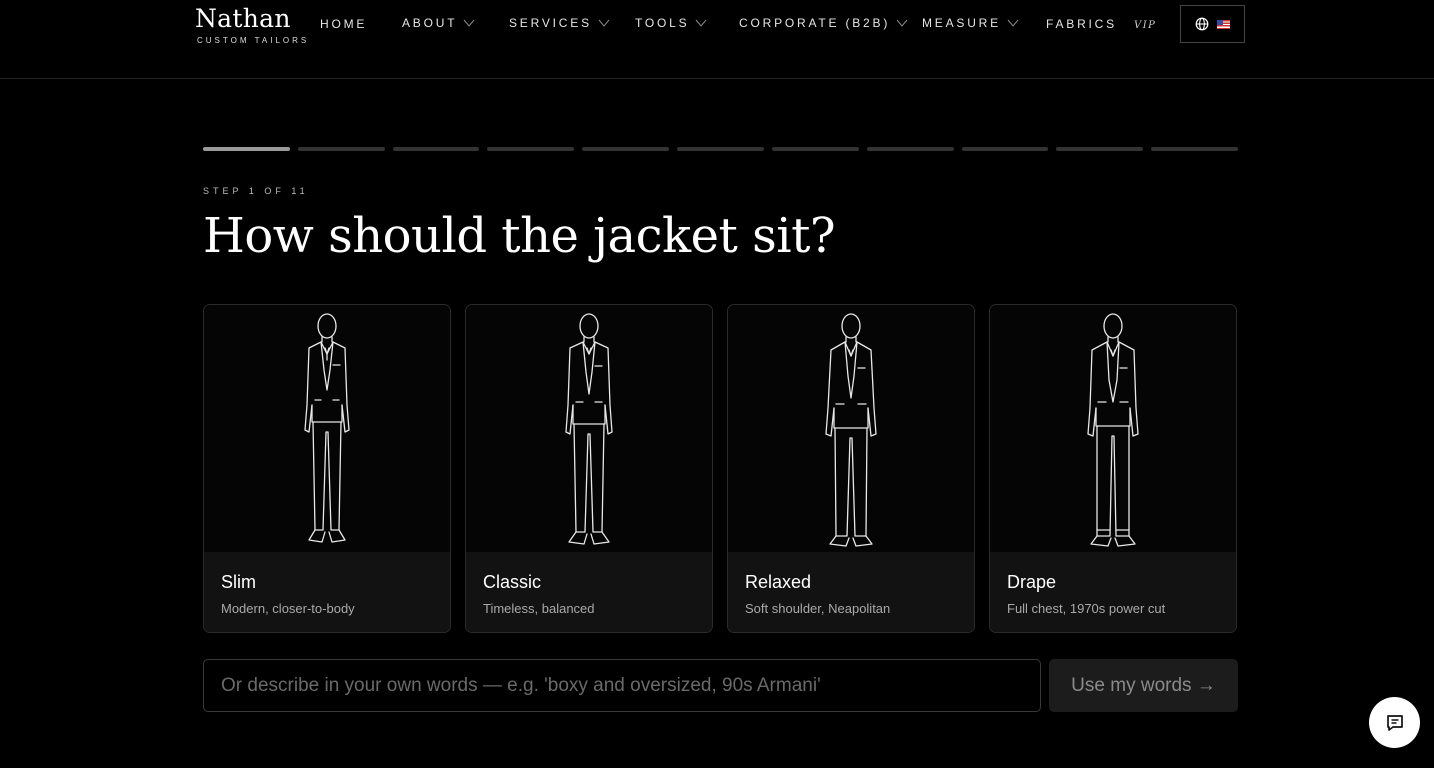 Image resolution: width=1434 pixels, height=768 pixels. I want to click on nav-services-label: SERVICES, so click(550, 23).